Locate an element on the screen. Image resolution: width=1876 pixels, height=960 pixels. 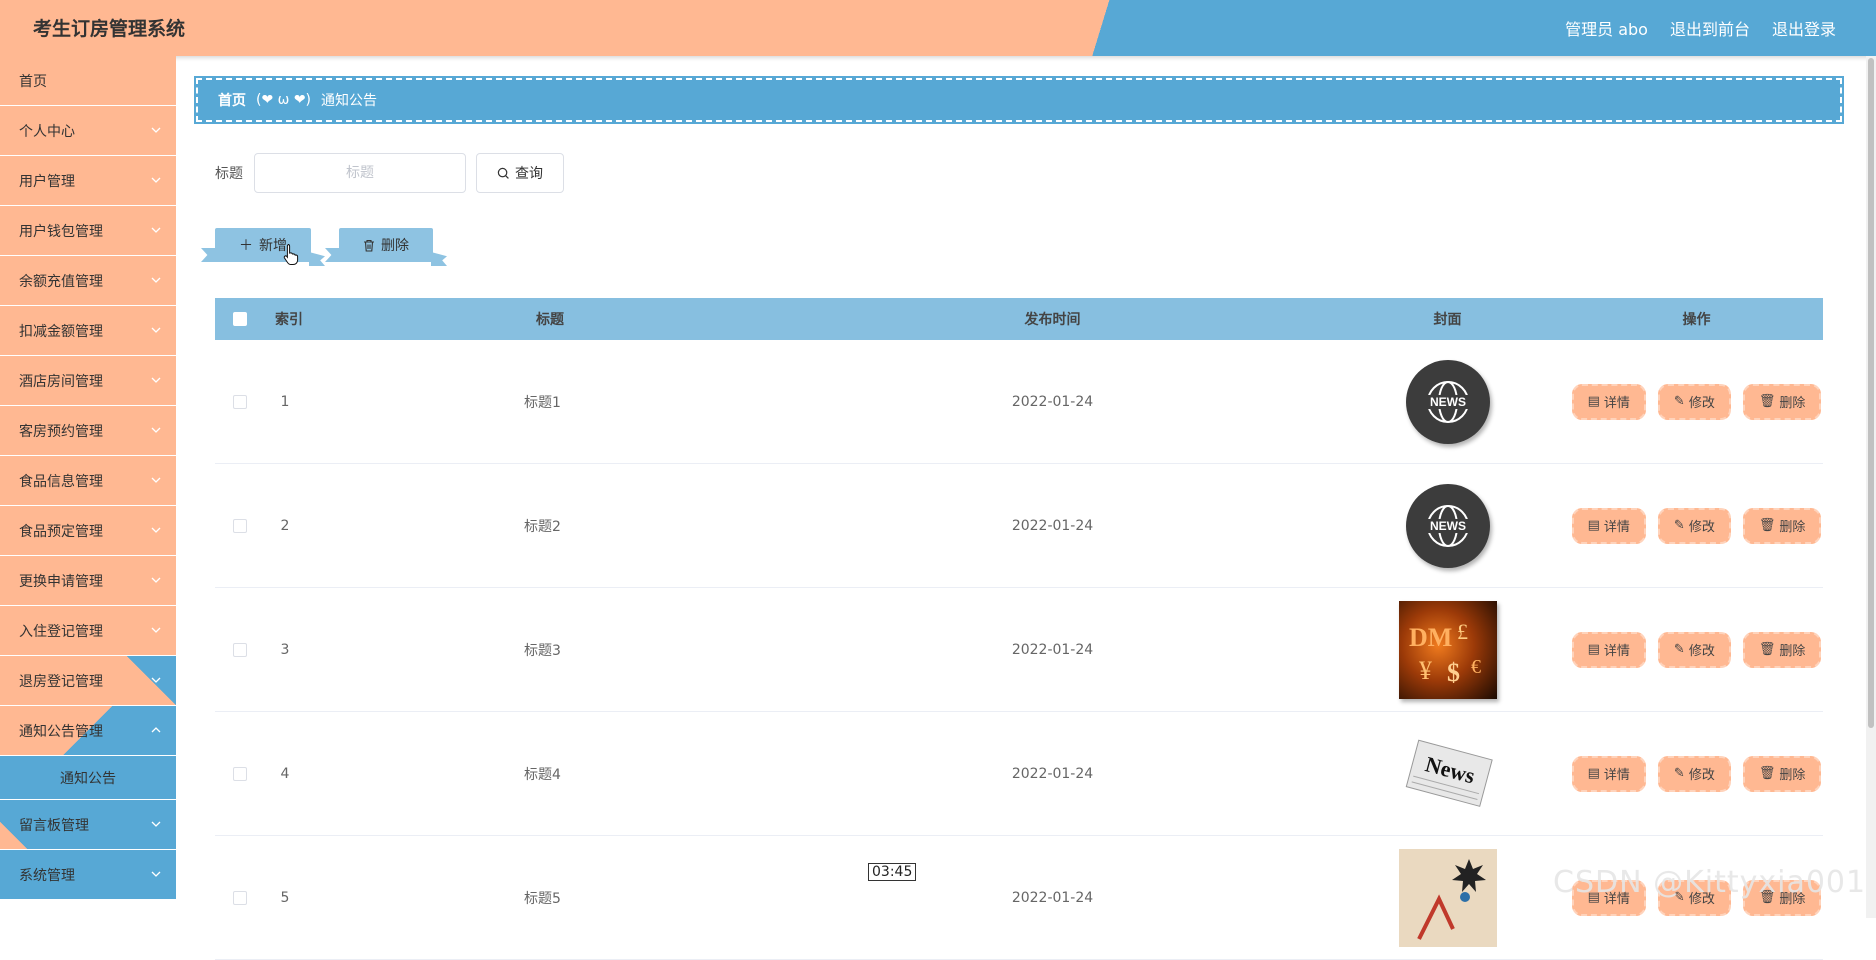
header-check-cell is located at coordinates (240, 319).